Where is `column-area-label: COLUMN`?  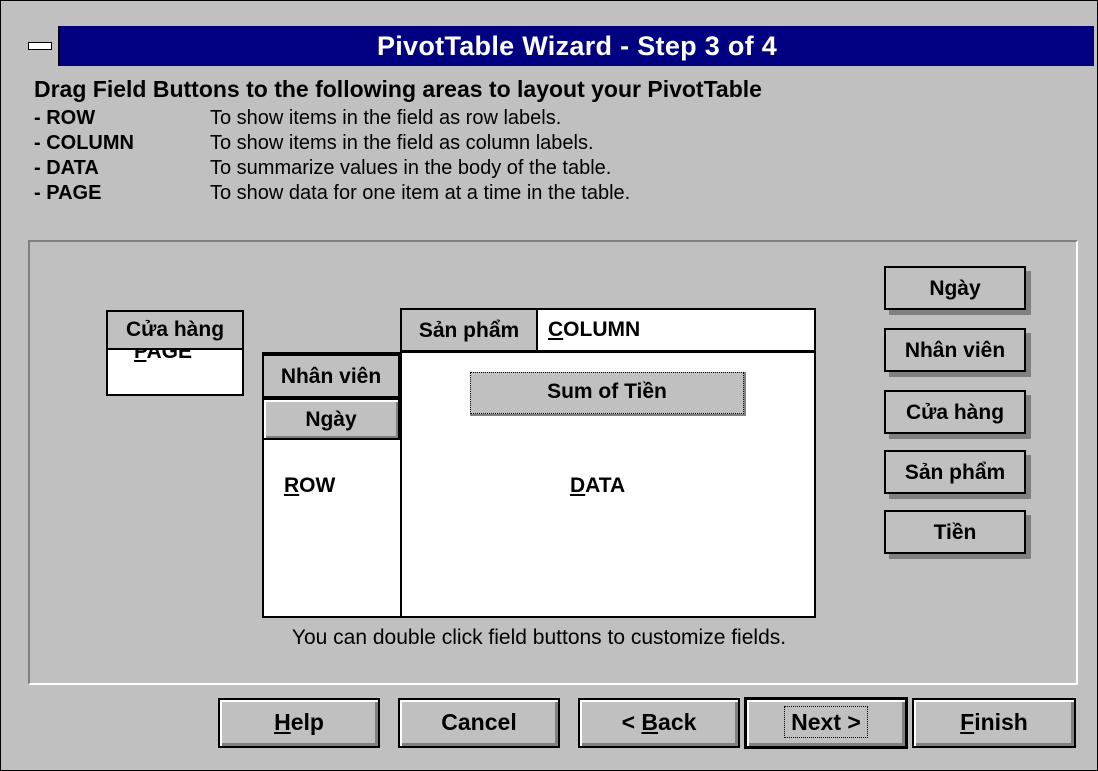
column-area-label: COLUMN is located at coordinates (594, 329).